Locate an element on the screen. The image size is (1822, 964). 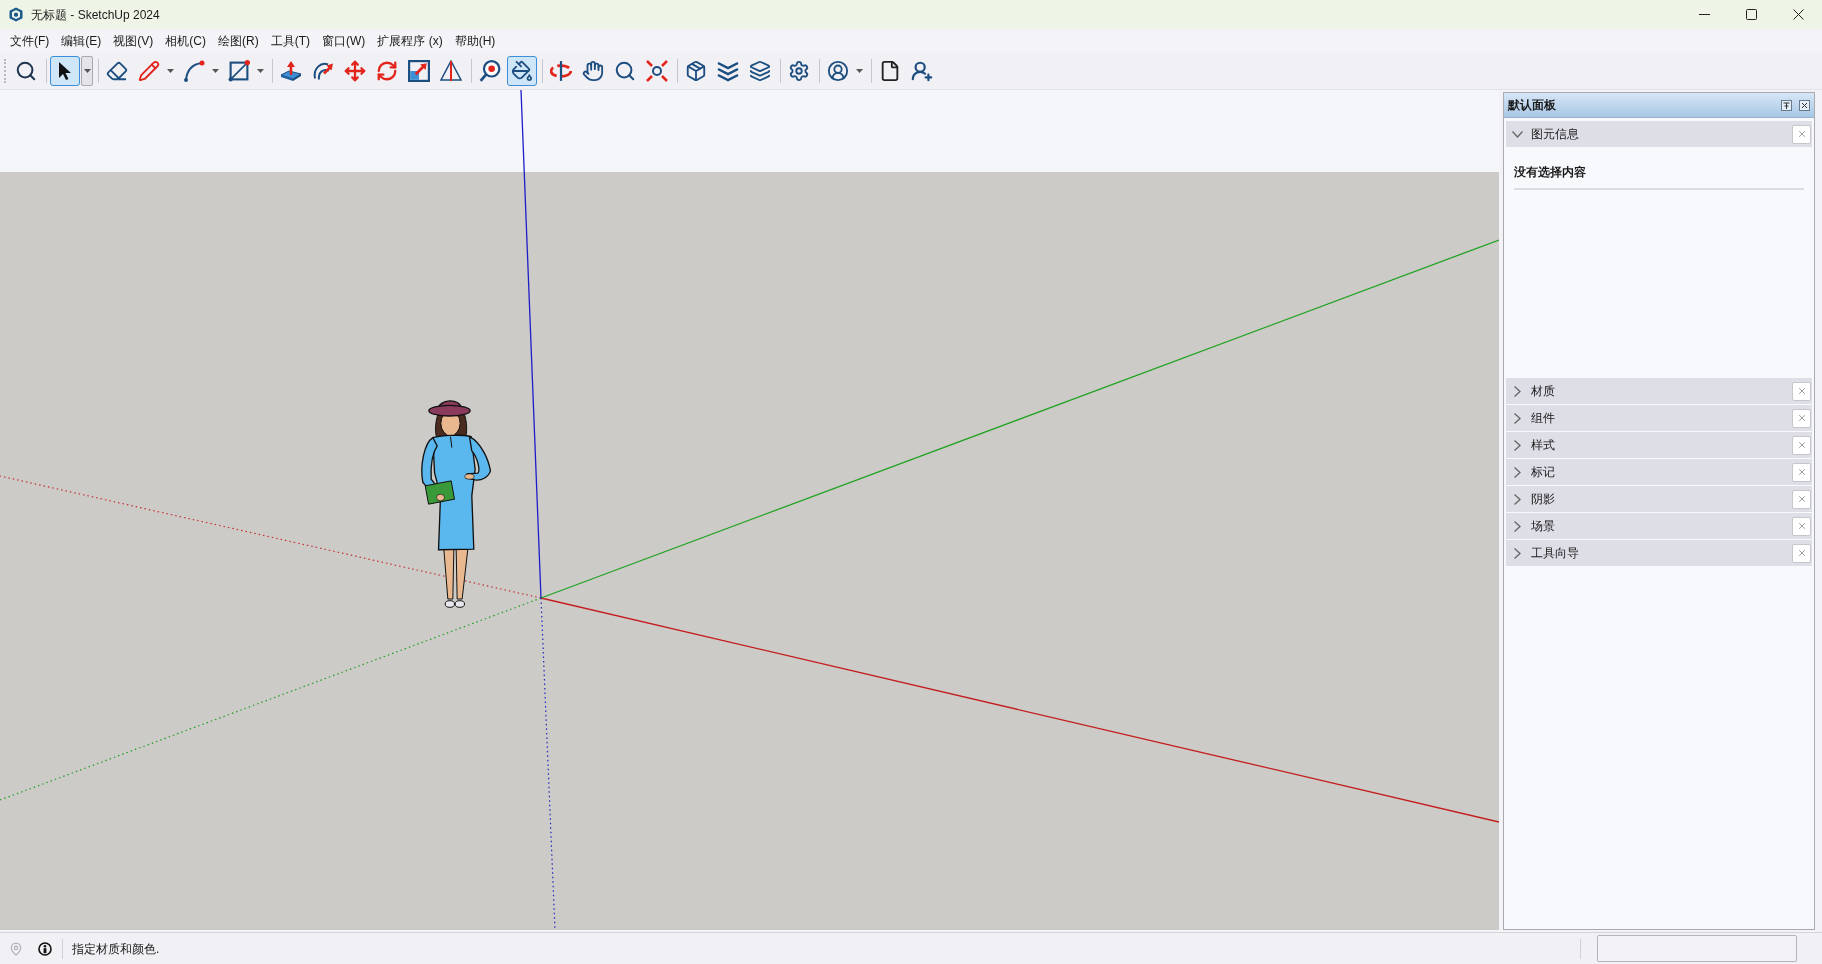
pin-button is located at coordinates (1786, 105).